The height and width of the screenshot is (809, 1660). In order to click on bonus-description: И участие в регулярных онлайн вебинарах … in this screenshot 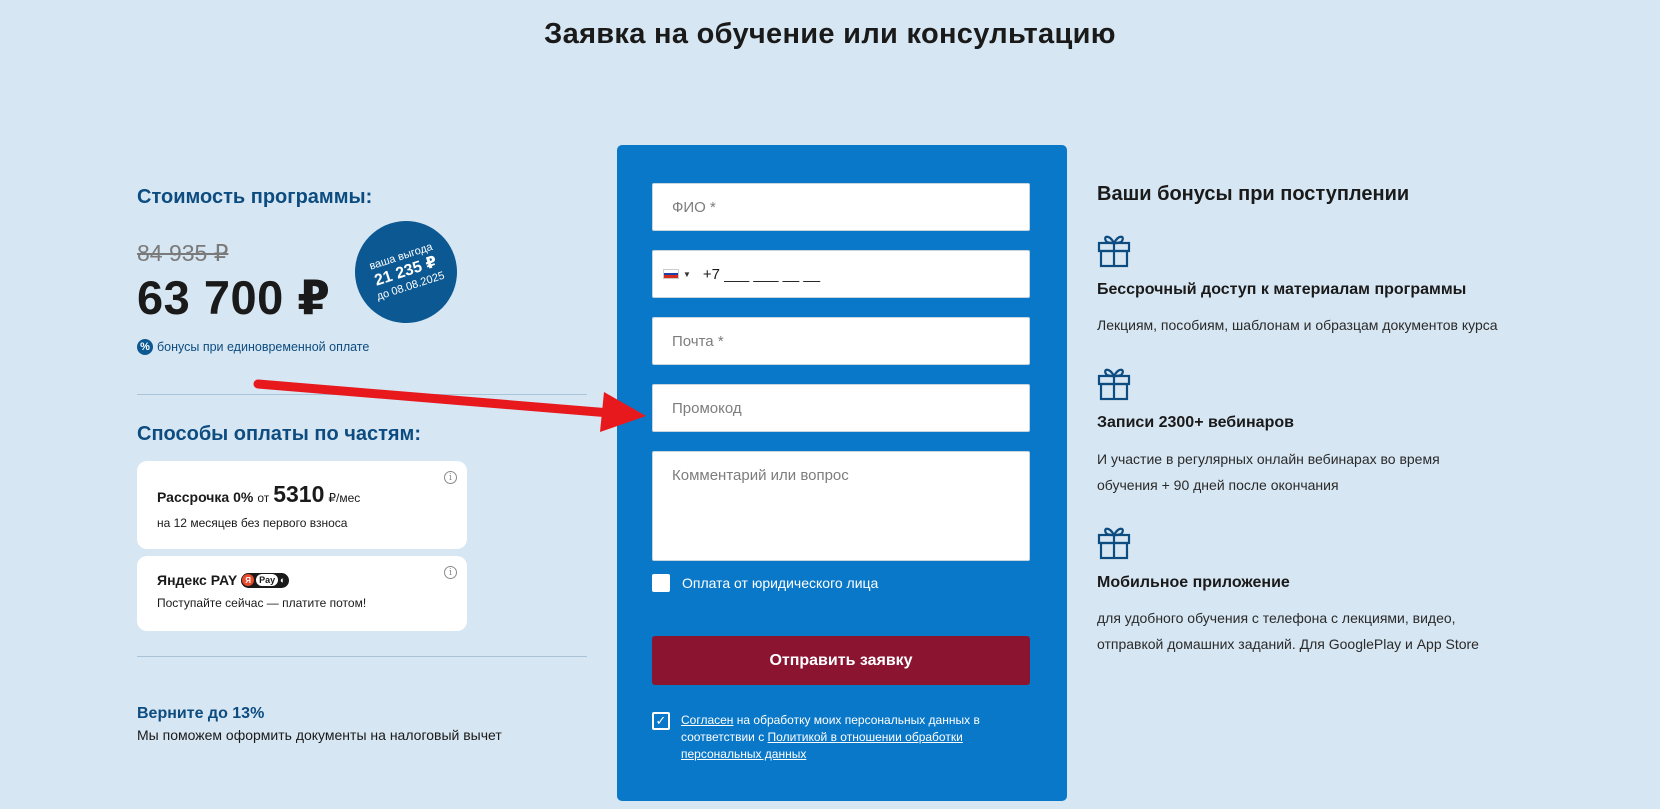, I will do `click(1268, 472)`.